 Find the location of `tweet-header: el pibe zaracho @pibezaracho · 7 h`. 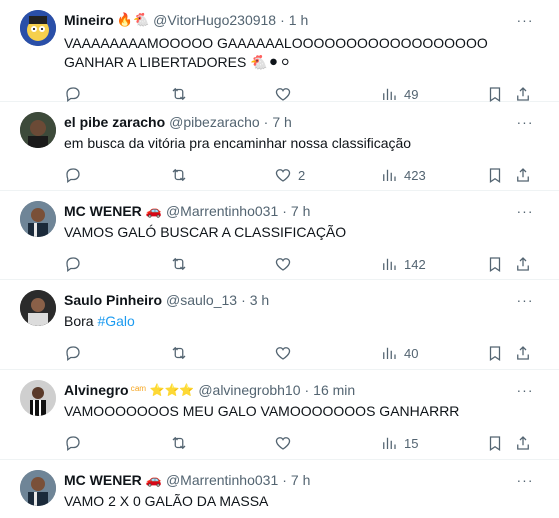

tweet-header: el pibe zaracho @pibezaracho · 7 h is located at coordinates (303, 122).